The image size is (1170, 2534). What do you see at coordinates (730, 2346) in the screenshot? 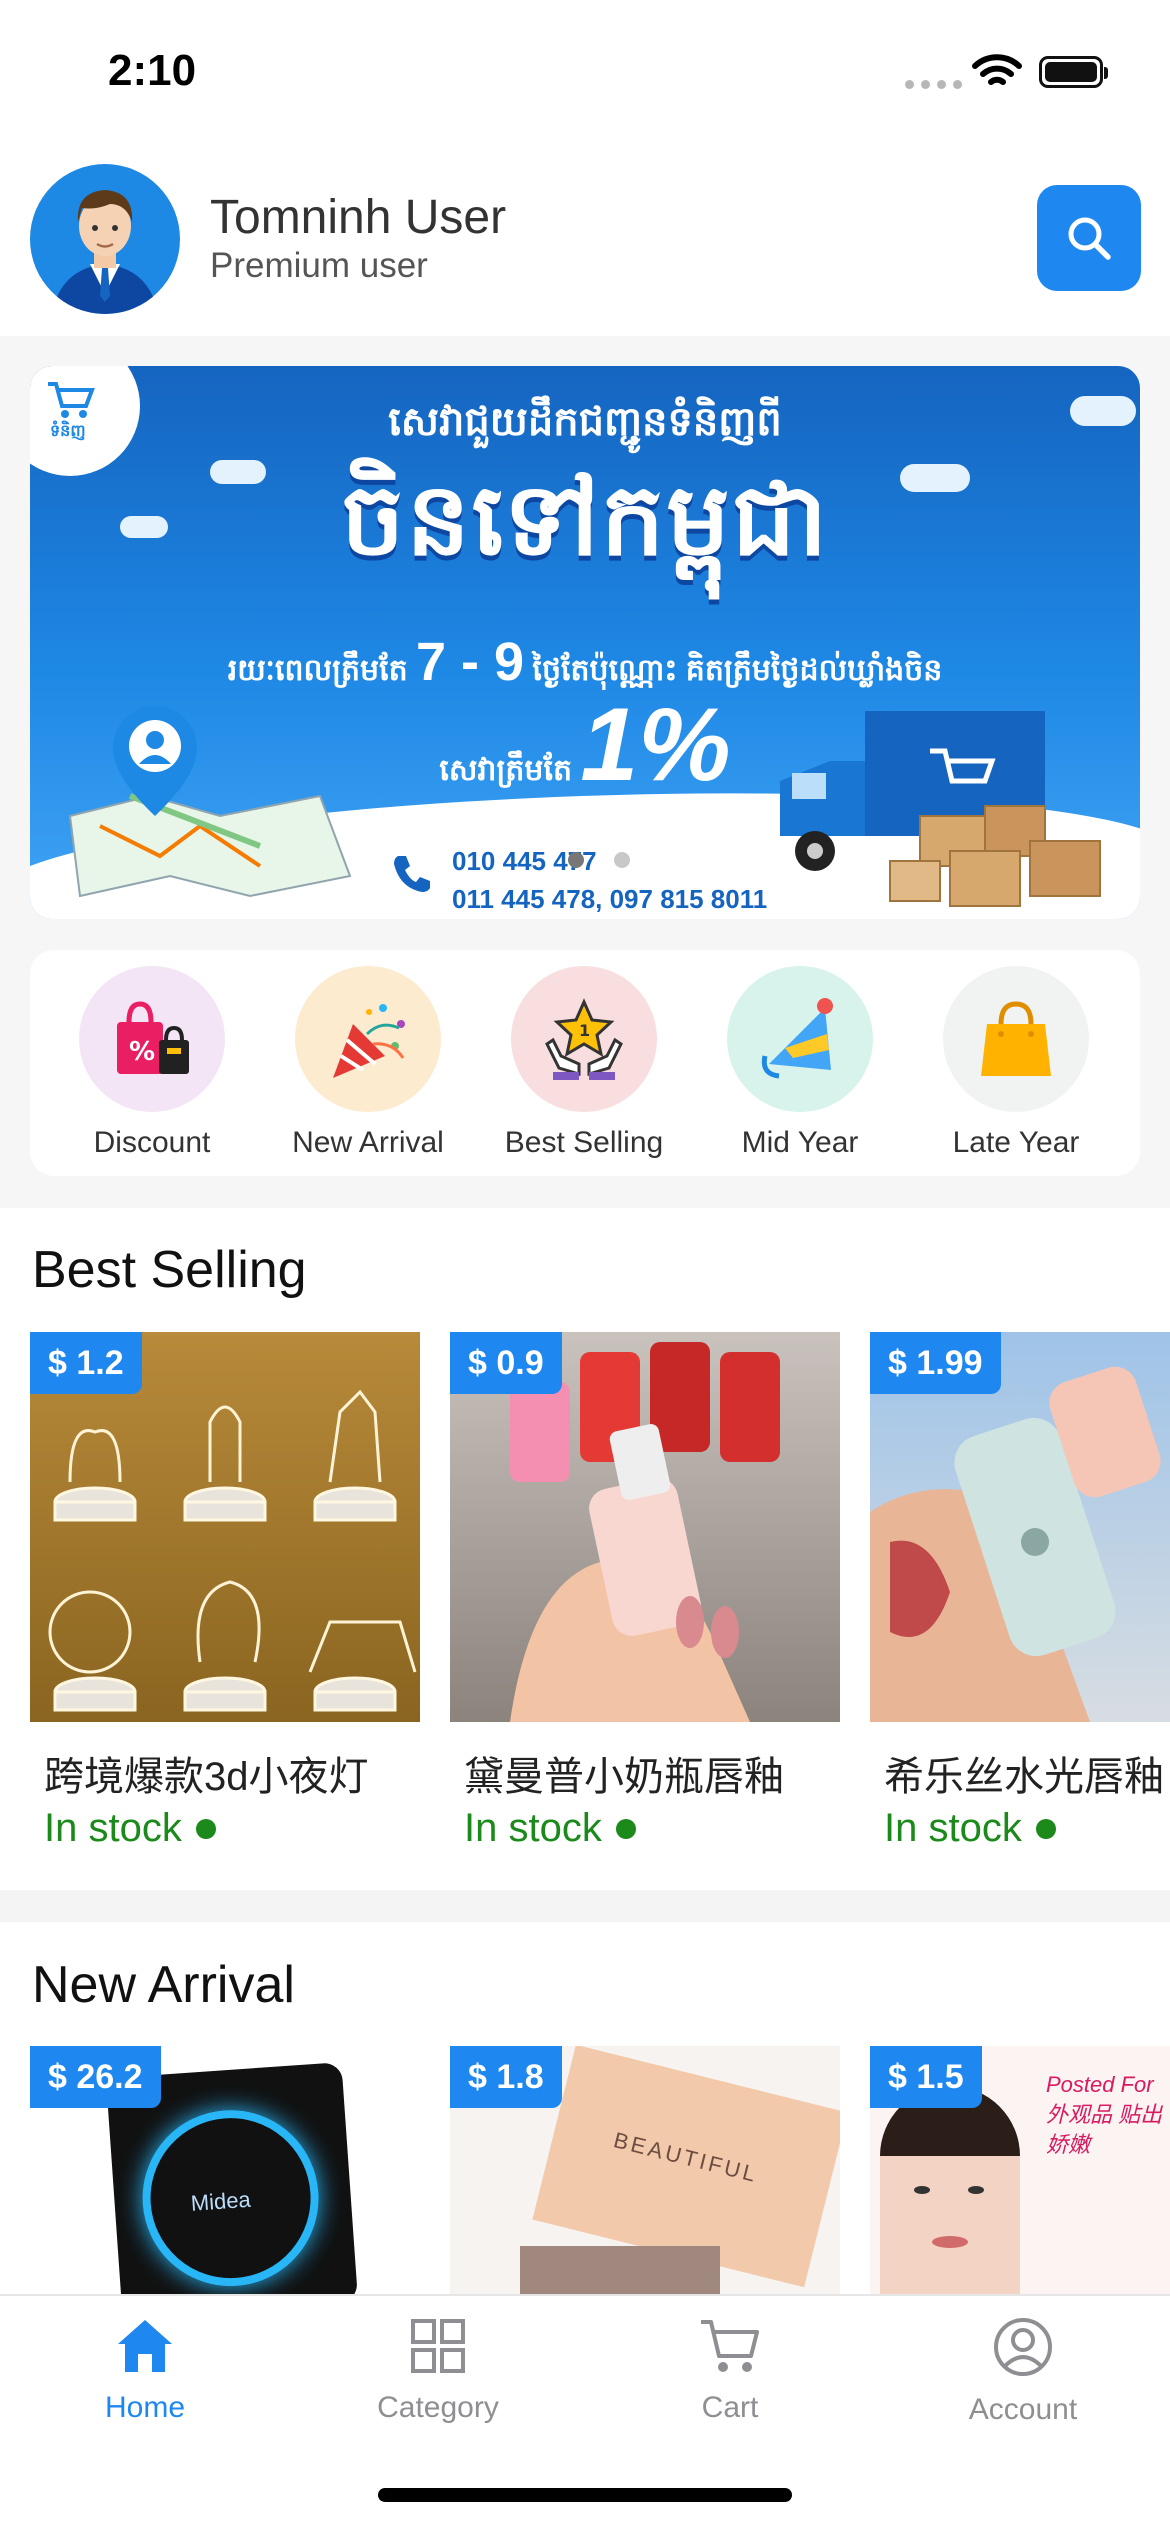
I see `cart-icon` at bounding box center [730, 2346].